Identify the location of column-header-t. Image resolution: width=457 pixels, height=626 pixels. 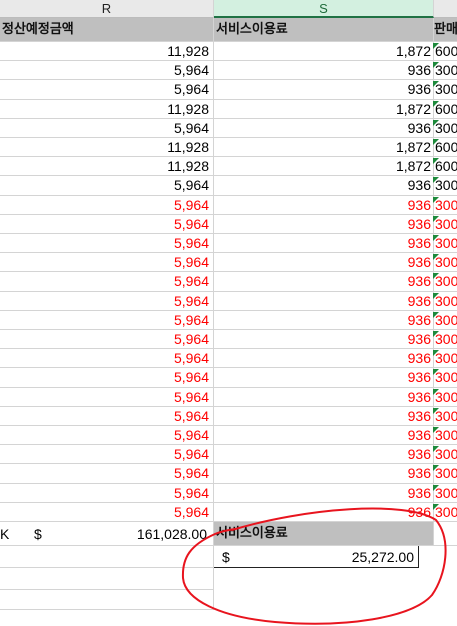
(445, 9).